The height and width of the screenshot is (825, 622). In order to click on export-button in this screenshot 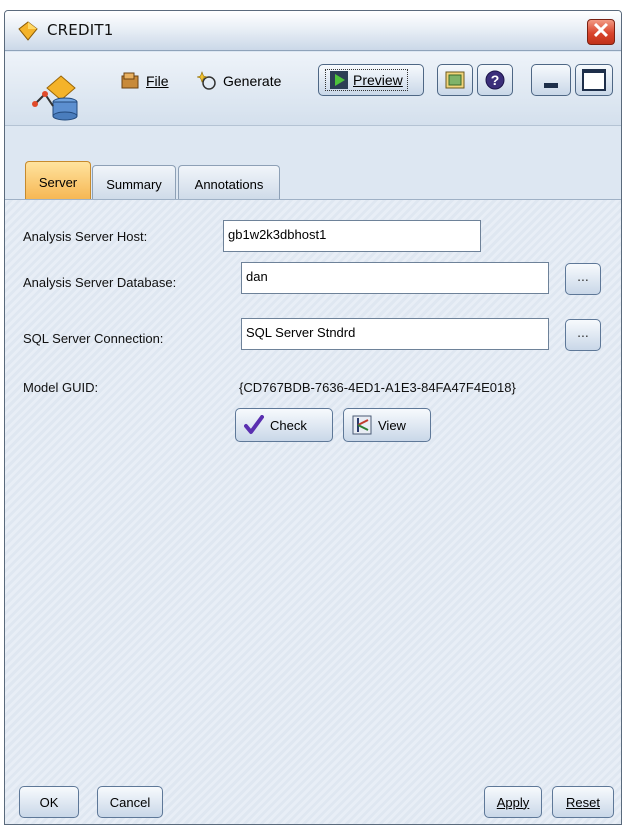, I will do `click(455, 80)`.